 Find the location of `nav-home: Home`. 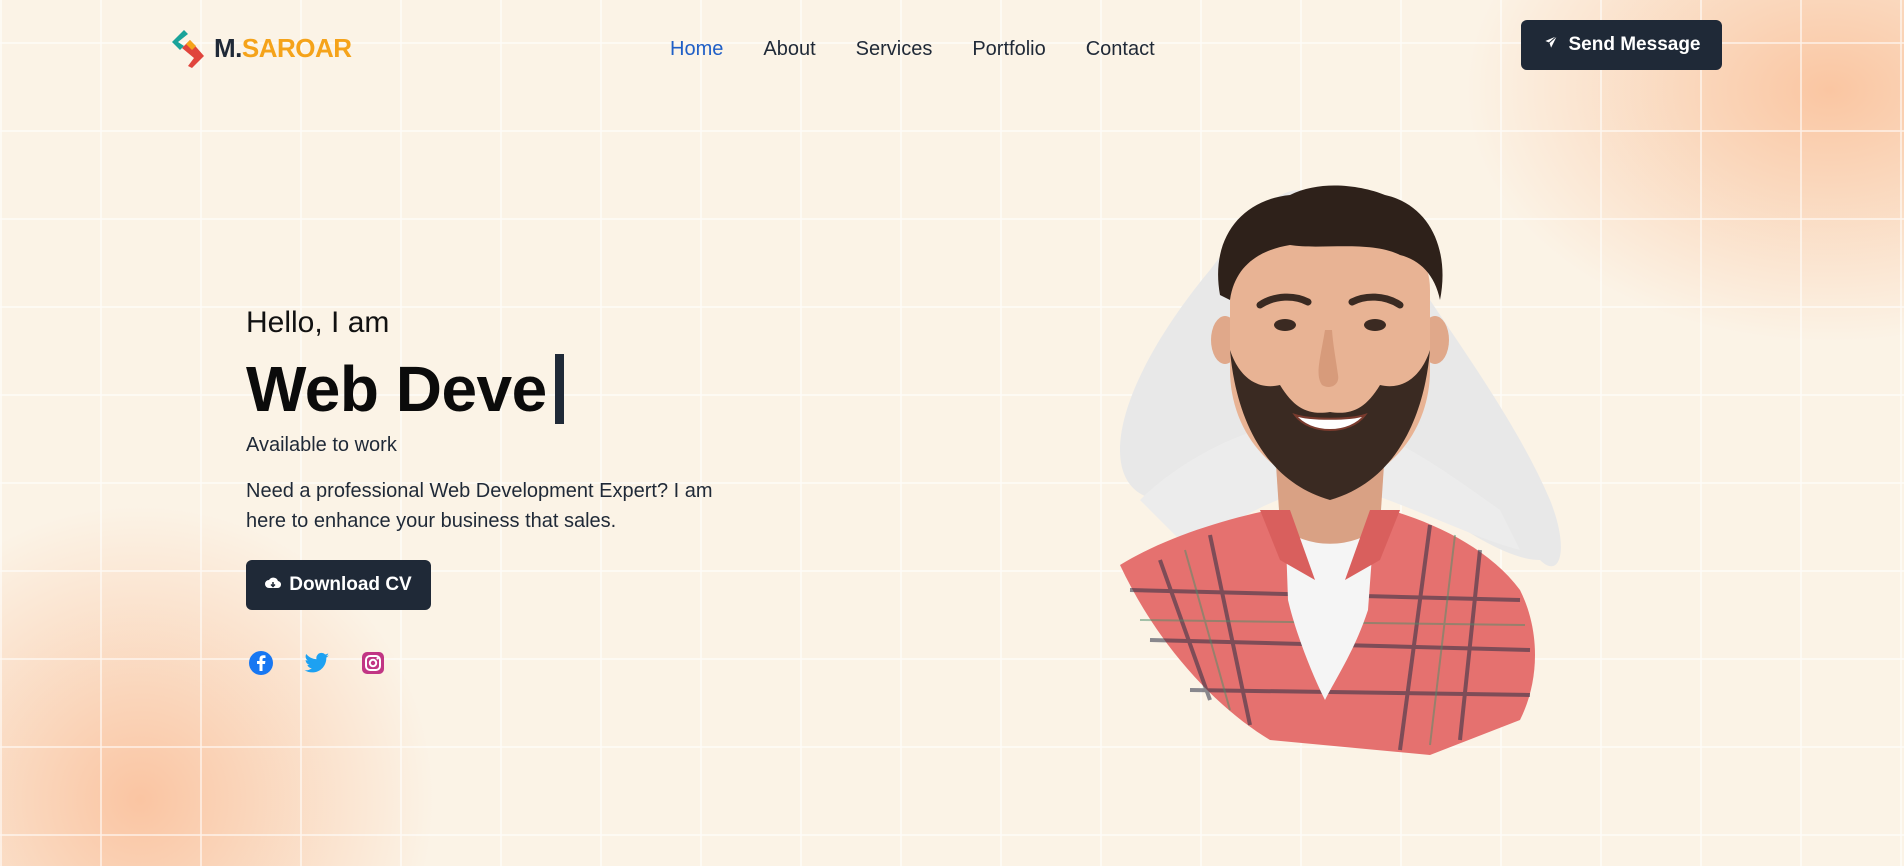

nav-home: Home is located at coordinates (696, 49).